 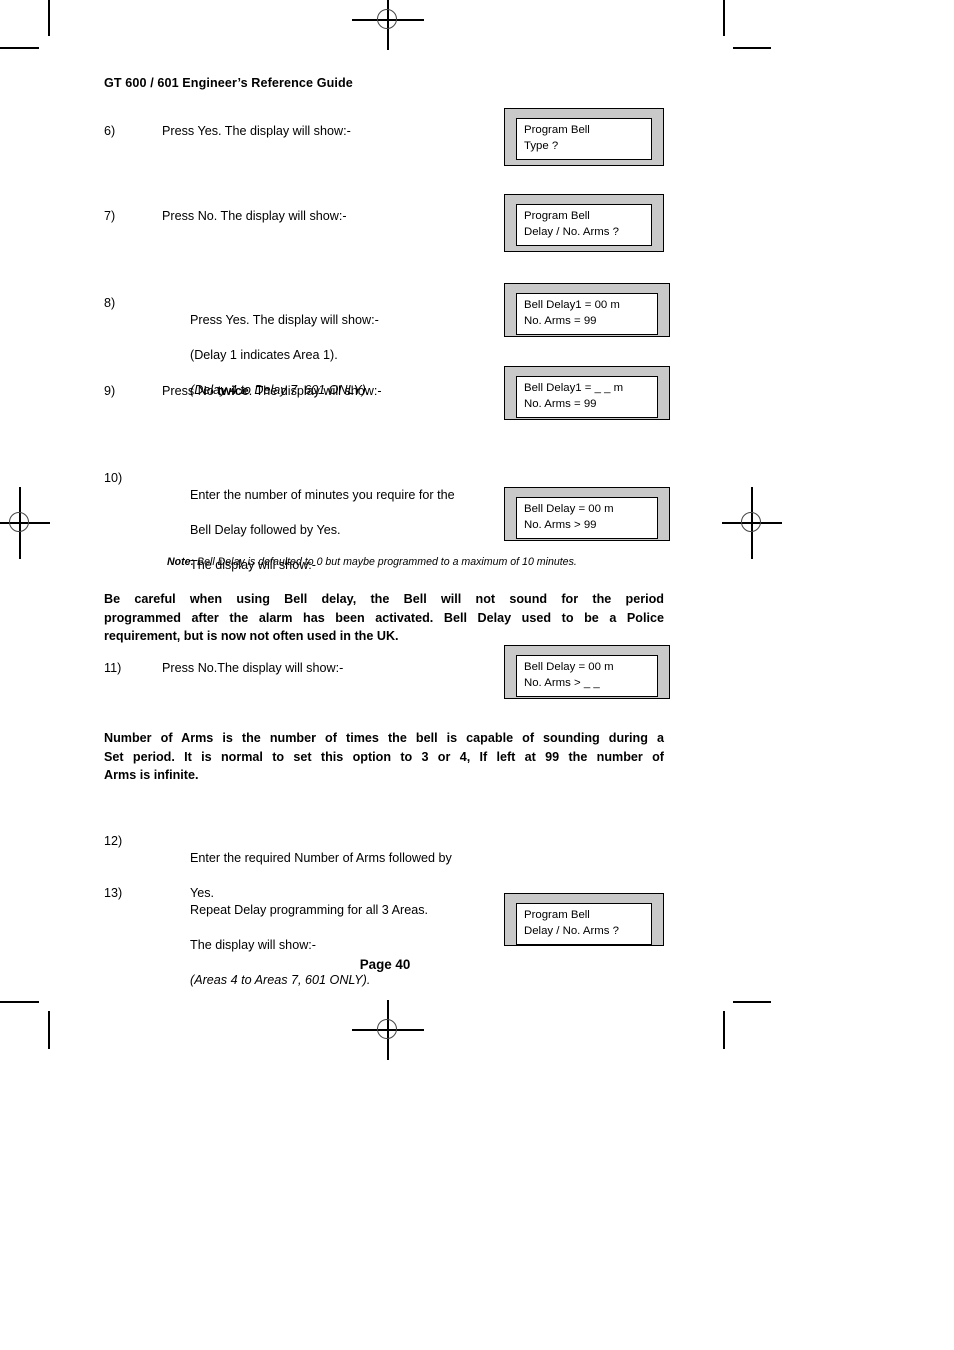 I want to click on display-bell-type-screen: Program Bell Type ?, so click(x=584, y=139).